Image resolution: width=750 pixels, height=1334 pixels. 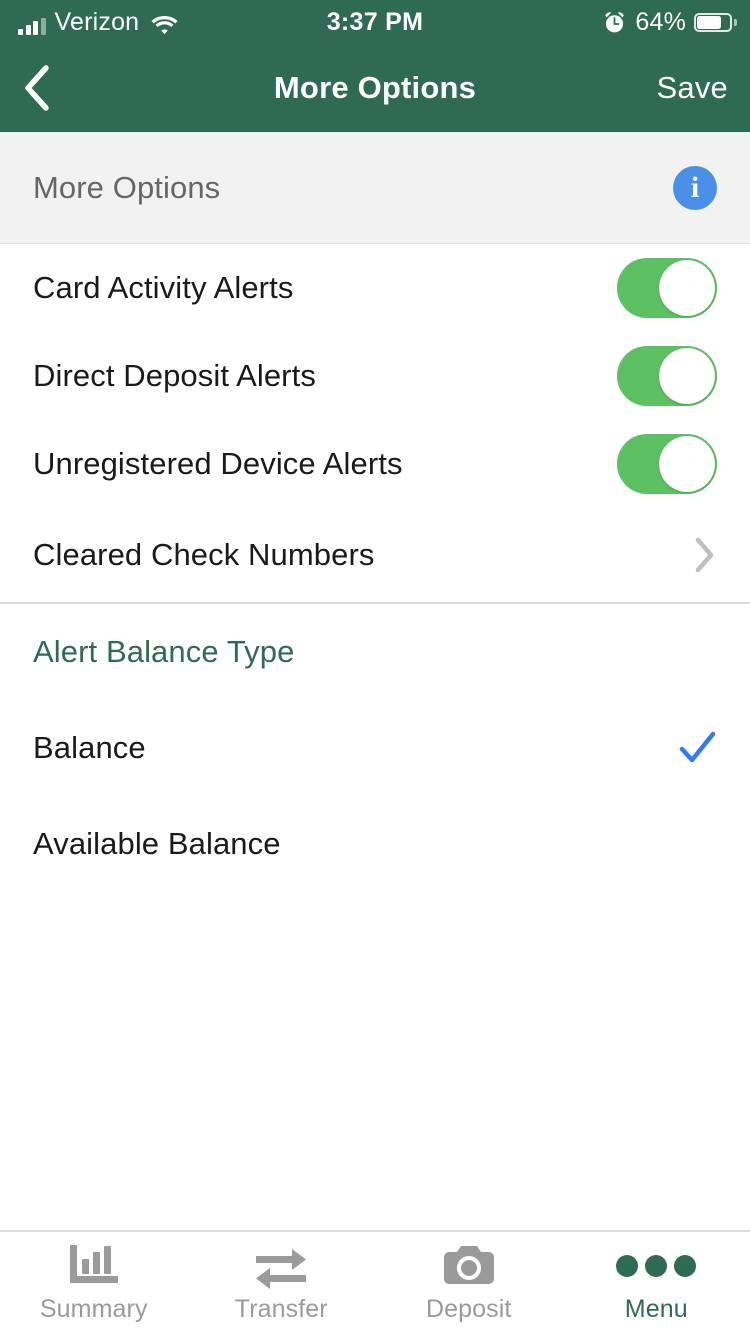 I want to click on direct-deposit-alerts-toggle, so click(x=667, y=376).